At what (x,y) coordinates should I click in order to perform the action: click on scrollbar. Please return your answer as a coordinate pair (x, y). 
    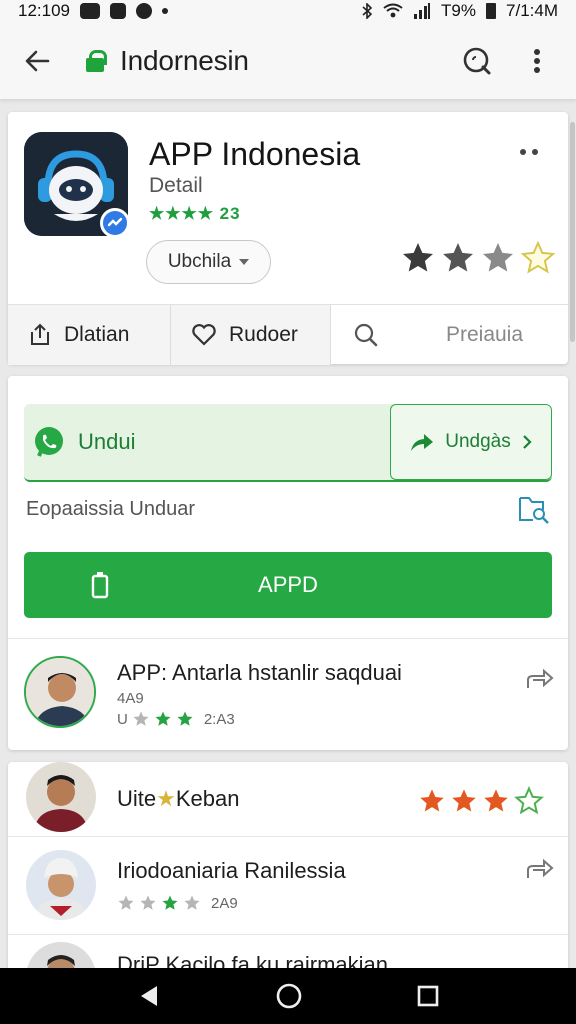
    Looking at the image, I should click on (572, 232).